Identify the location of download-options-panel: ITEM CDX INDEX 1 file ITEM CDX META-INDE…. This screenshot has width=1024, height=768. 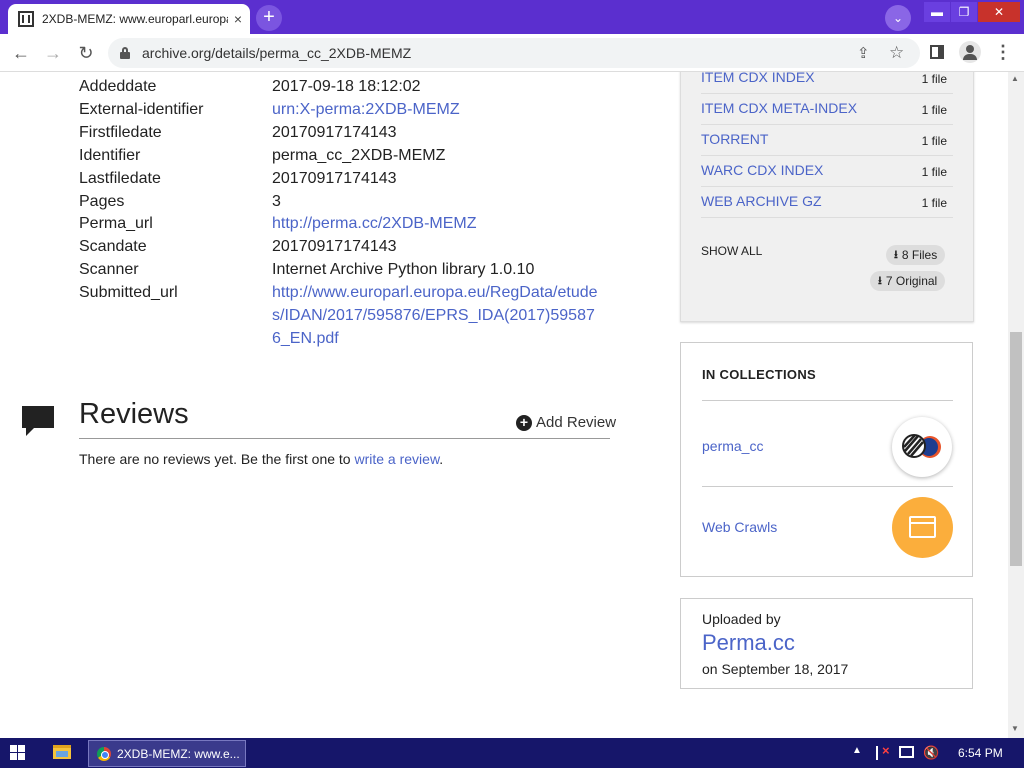
(827, 197).